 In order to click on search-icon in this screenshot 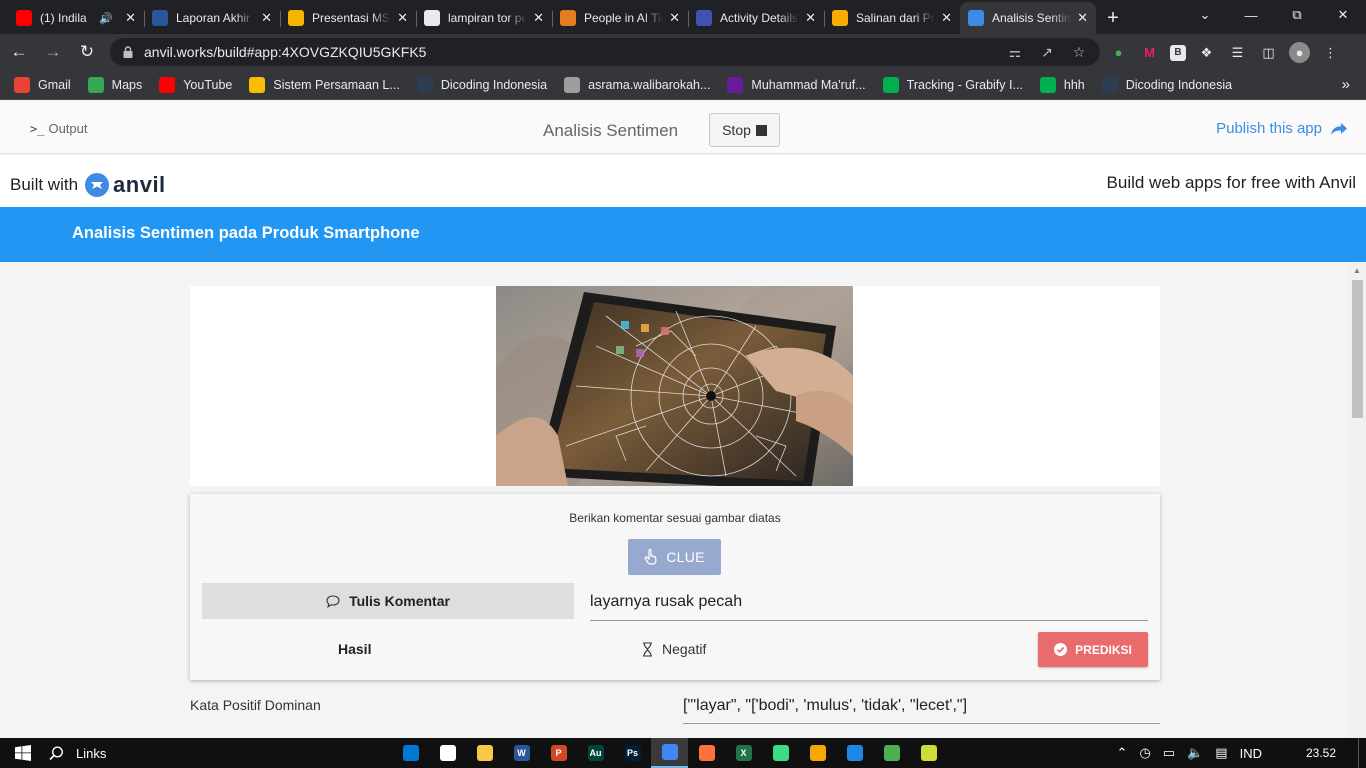, I will do `click(56, 752)`.